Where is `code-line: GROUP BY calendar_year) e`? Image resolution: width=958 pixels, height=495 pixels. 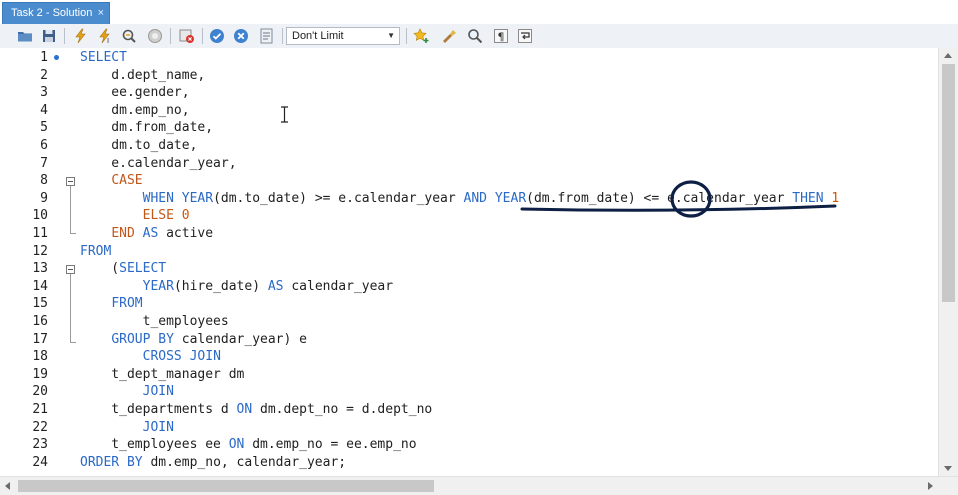 code-line: GROUP BY calendar_year) e is located at coordinates (193, 340).